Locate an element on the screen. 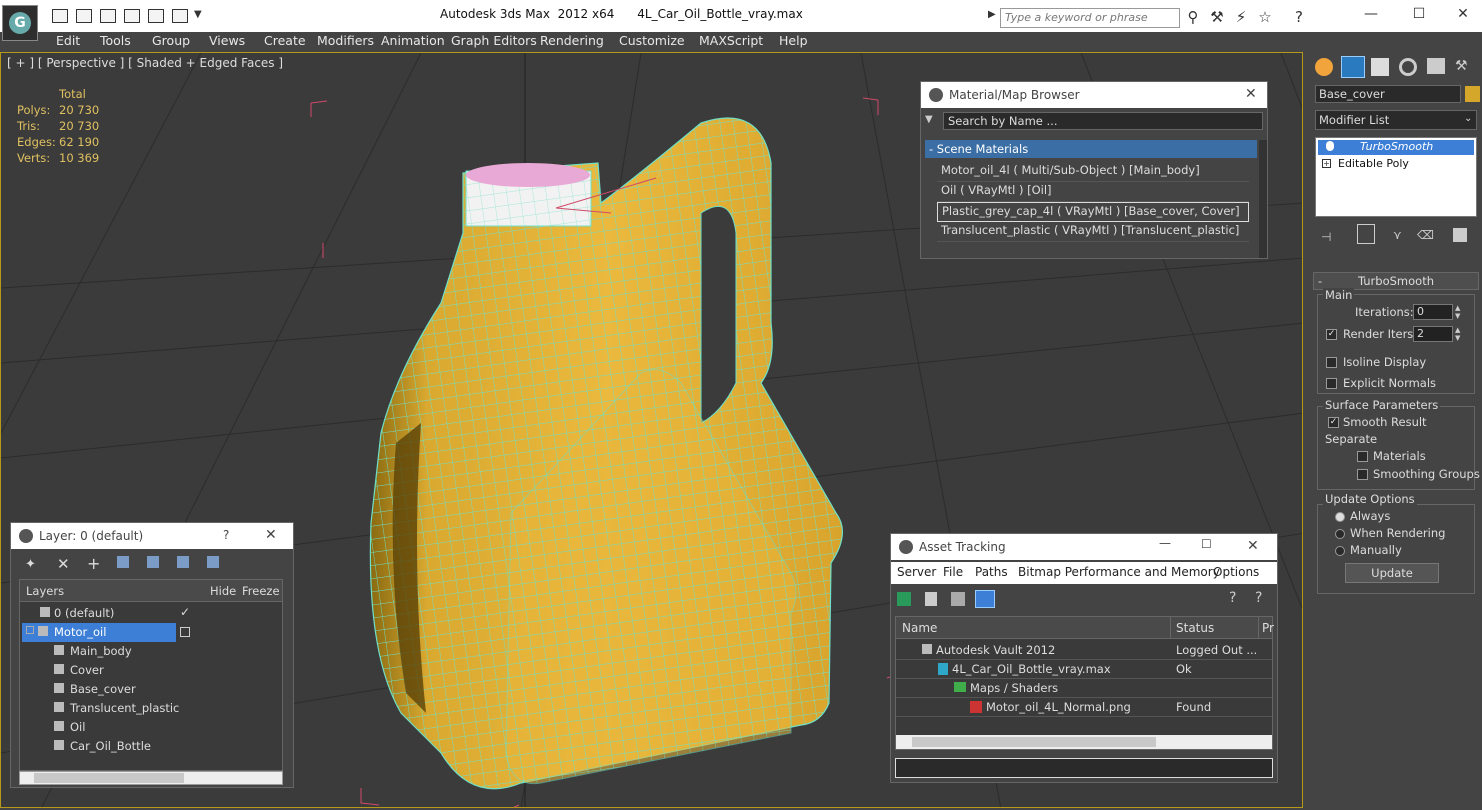  delete-layer-icon: ✕ is located at coordinates (63, 564).